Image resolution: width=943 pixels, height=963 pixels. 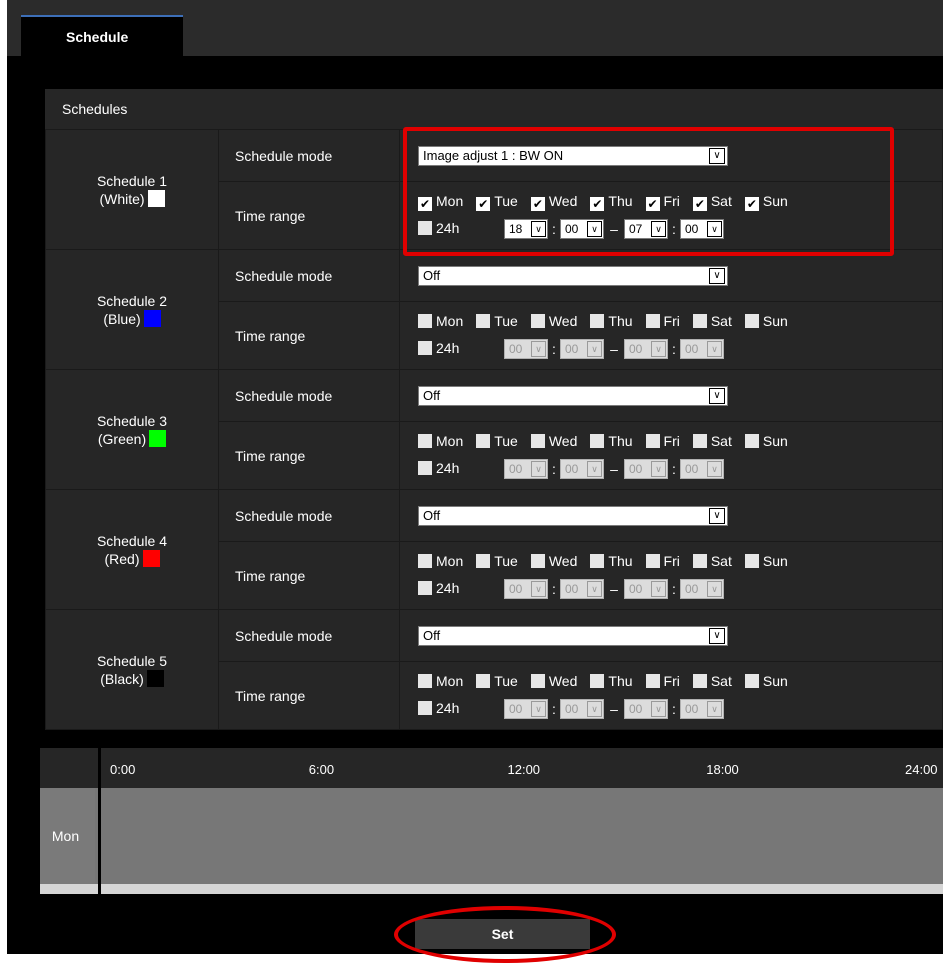 What do you see at coordinates (67, 836) in the screenshot?
I see `timeline-day-label: Mon` at bounding box center [67, 836].